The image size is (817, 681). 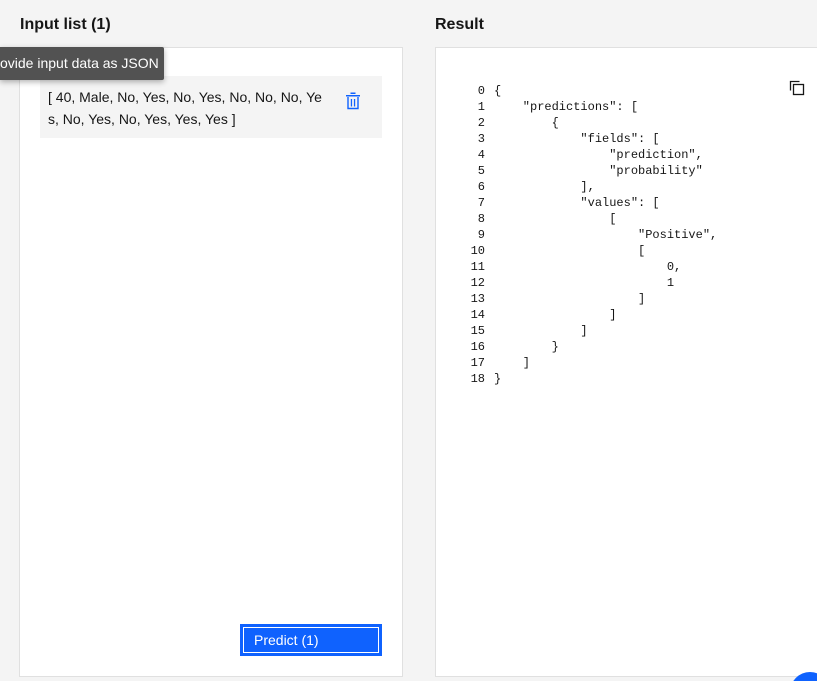 I want to click on line-number: 5, so click(x=481, y=171).